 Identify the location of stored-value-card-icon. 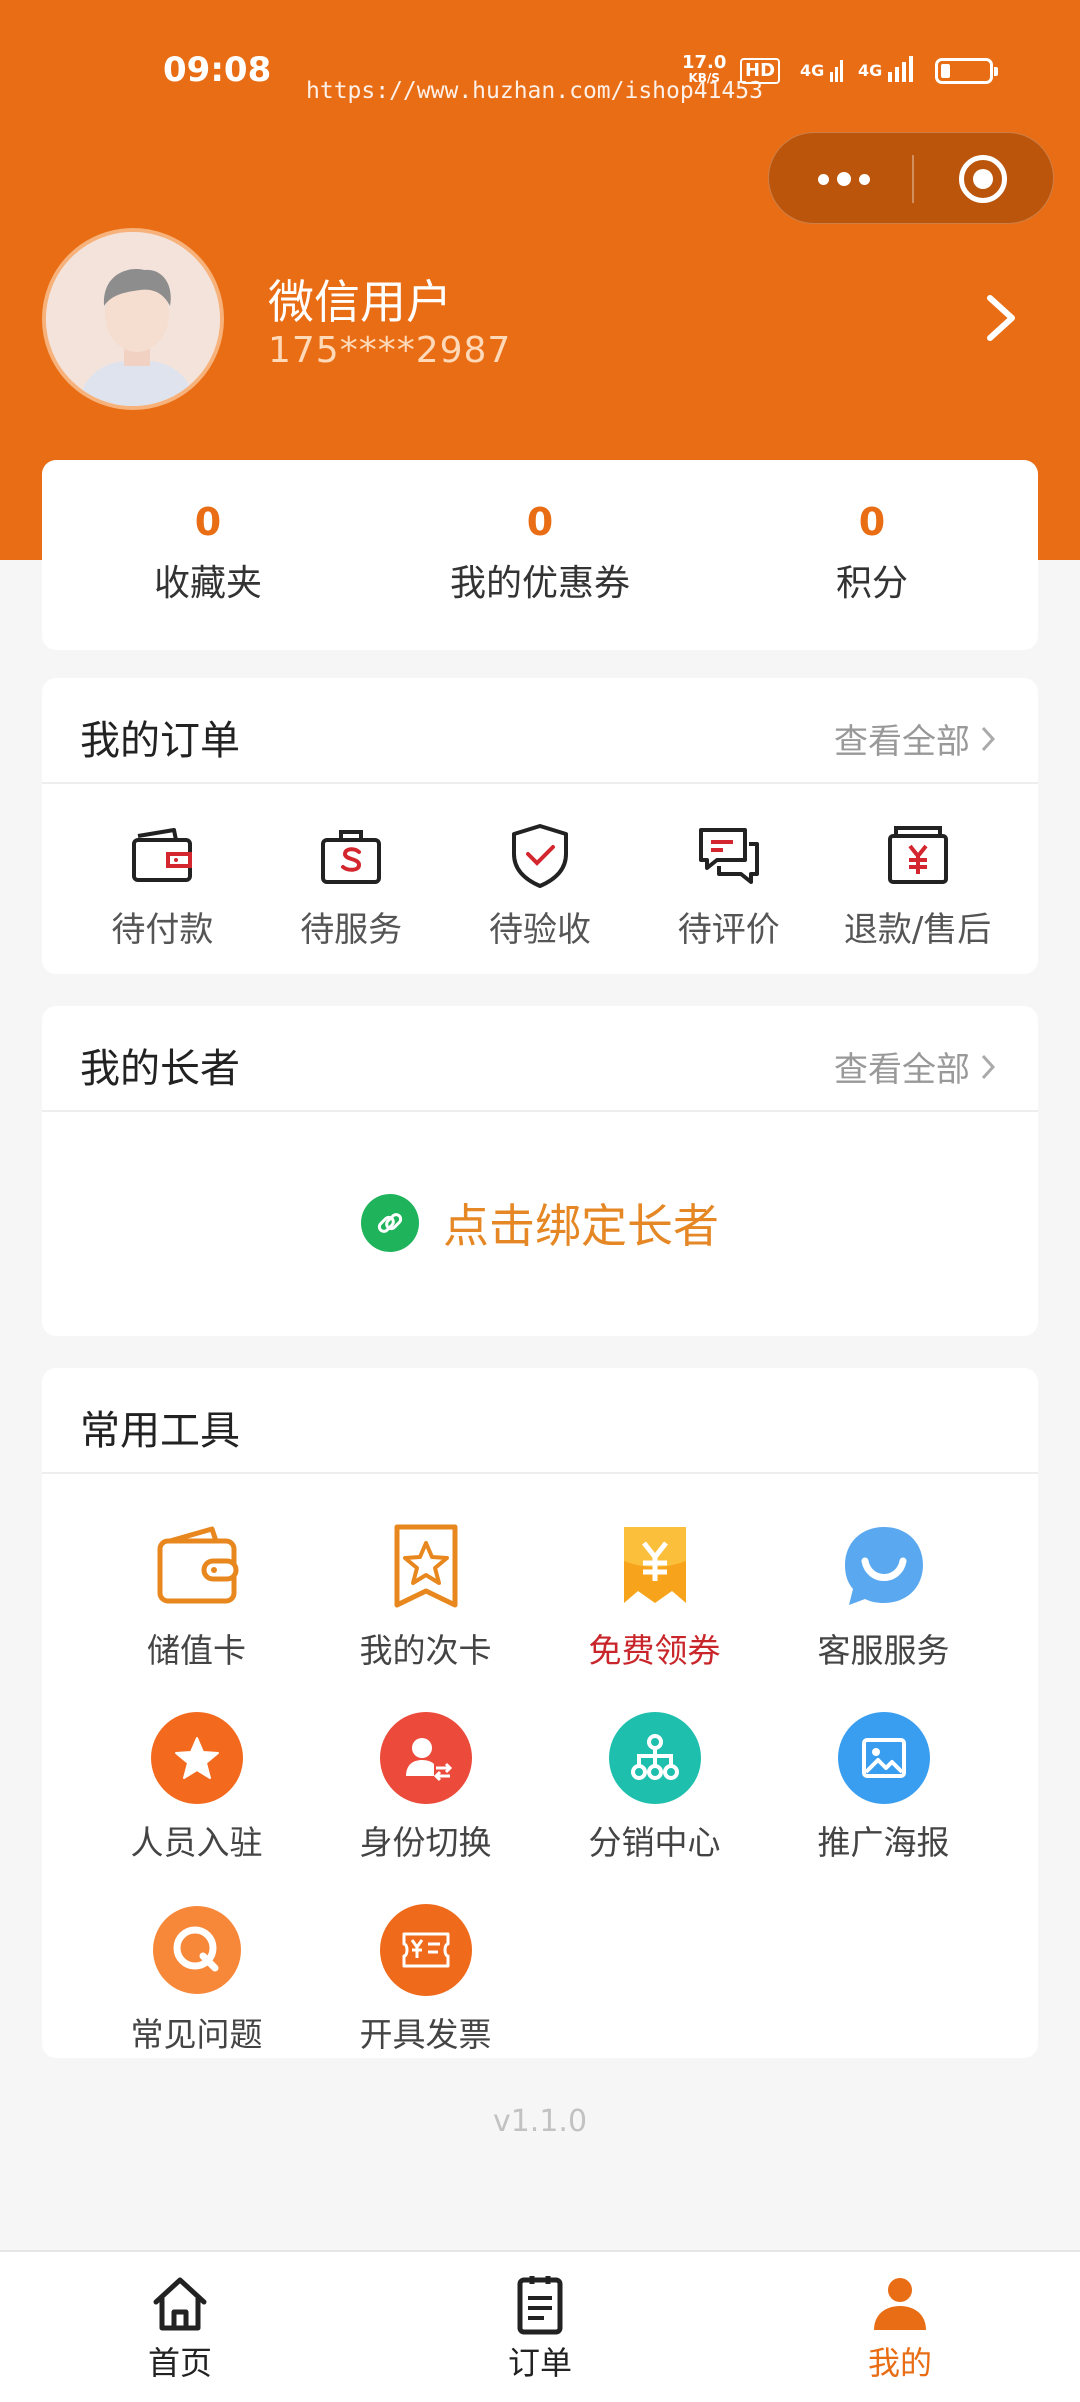
(197, 1566).